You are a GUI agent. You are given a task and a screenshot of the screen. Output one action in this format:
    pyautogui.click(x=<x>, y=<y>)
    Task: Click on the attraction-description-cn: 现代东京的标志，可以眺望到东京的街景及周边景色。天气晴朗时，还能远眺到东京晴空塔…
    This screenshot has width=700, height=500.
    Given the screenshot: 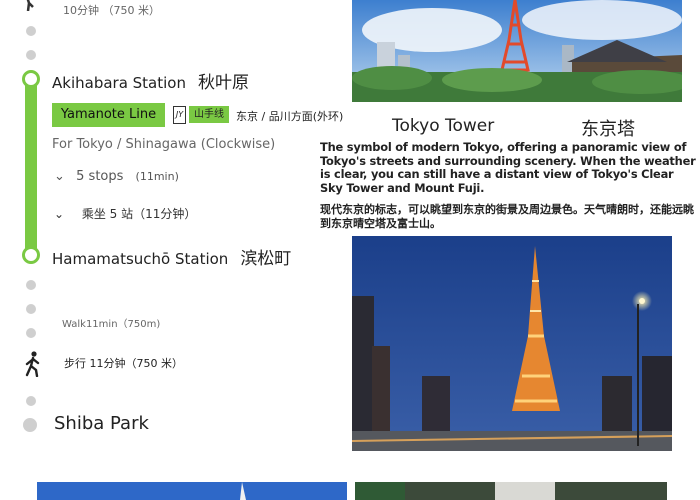 What is the action you would take?
    pyautogui.click(x=507, y=216)
    